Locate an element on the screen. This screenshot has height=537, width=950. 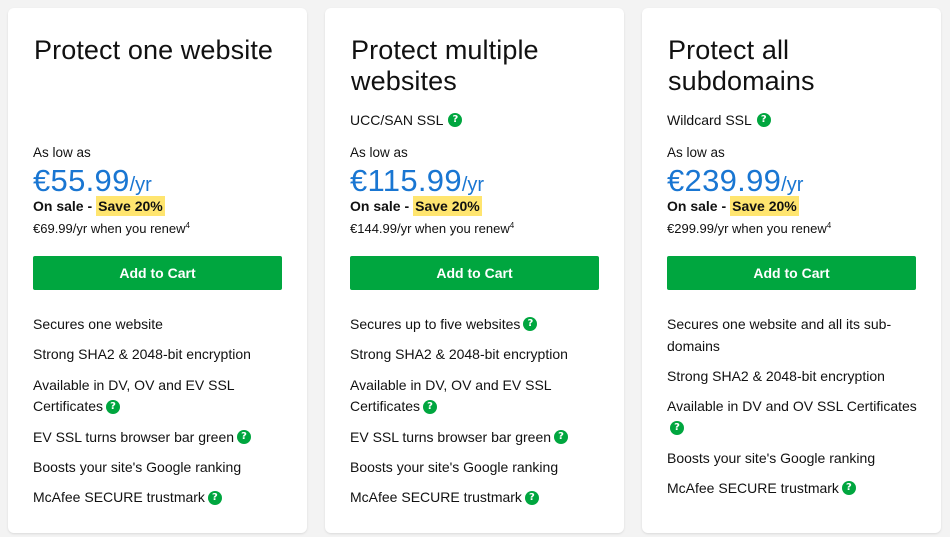
price: €239.99/yr is located at coordinates (735, 181).